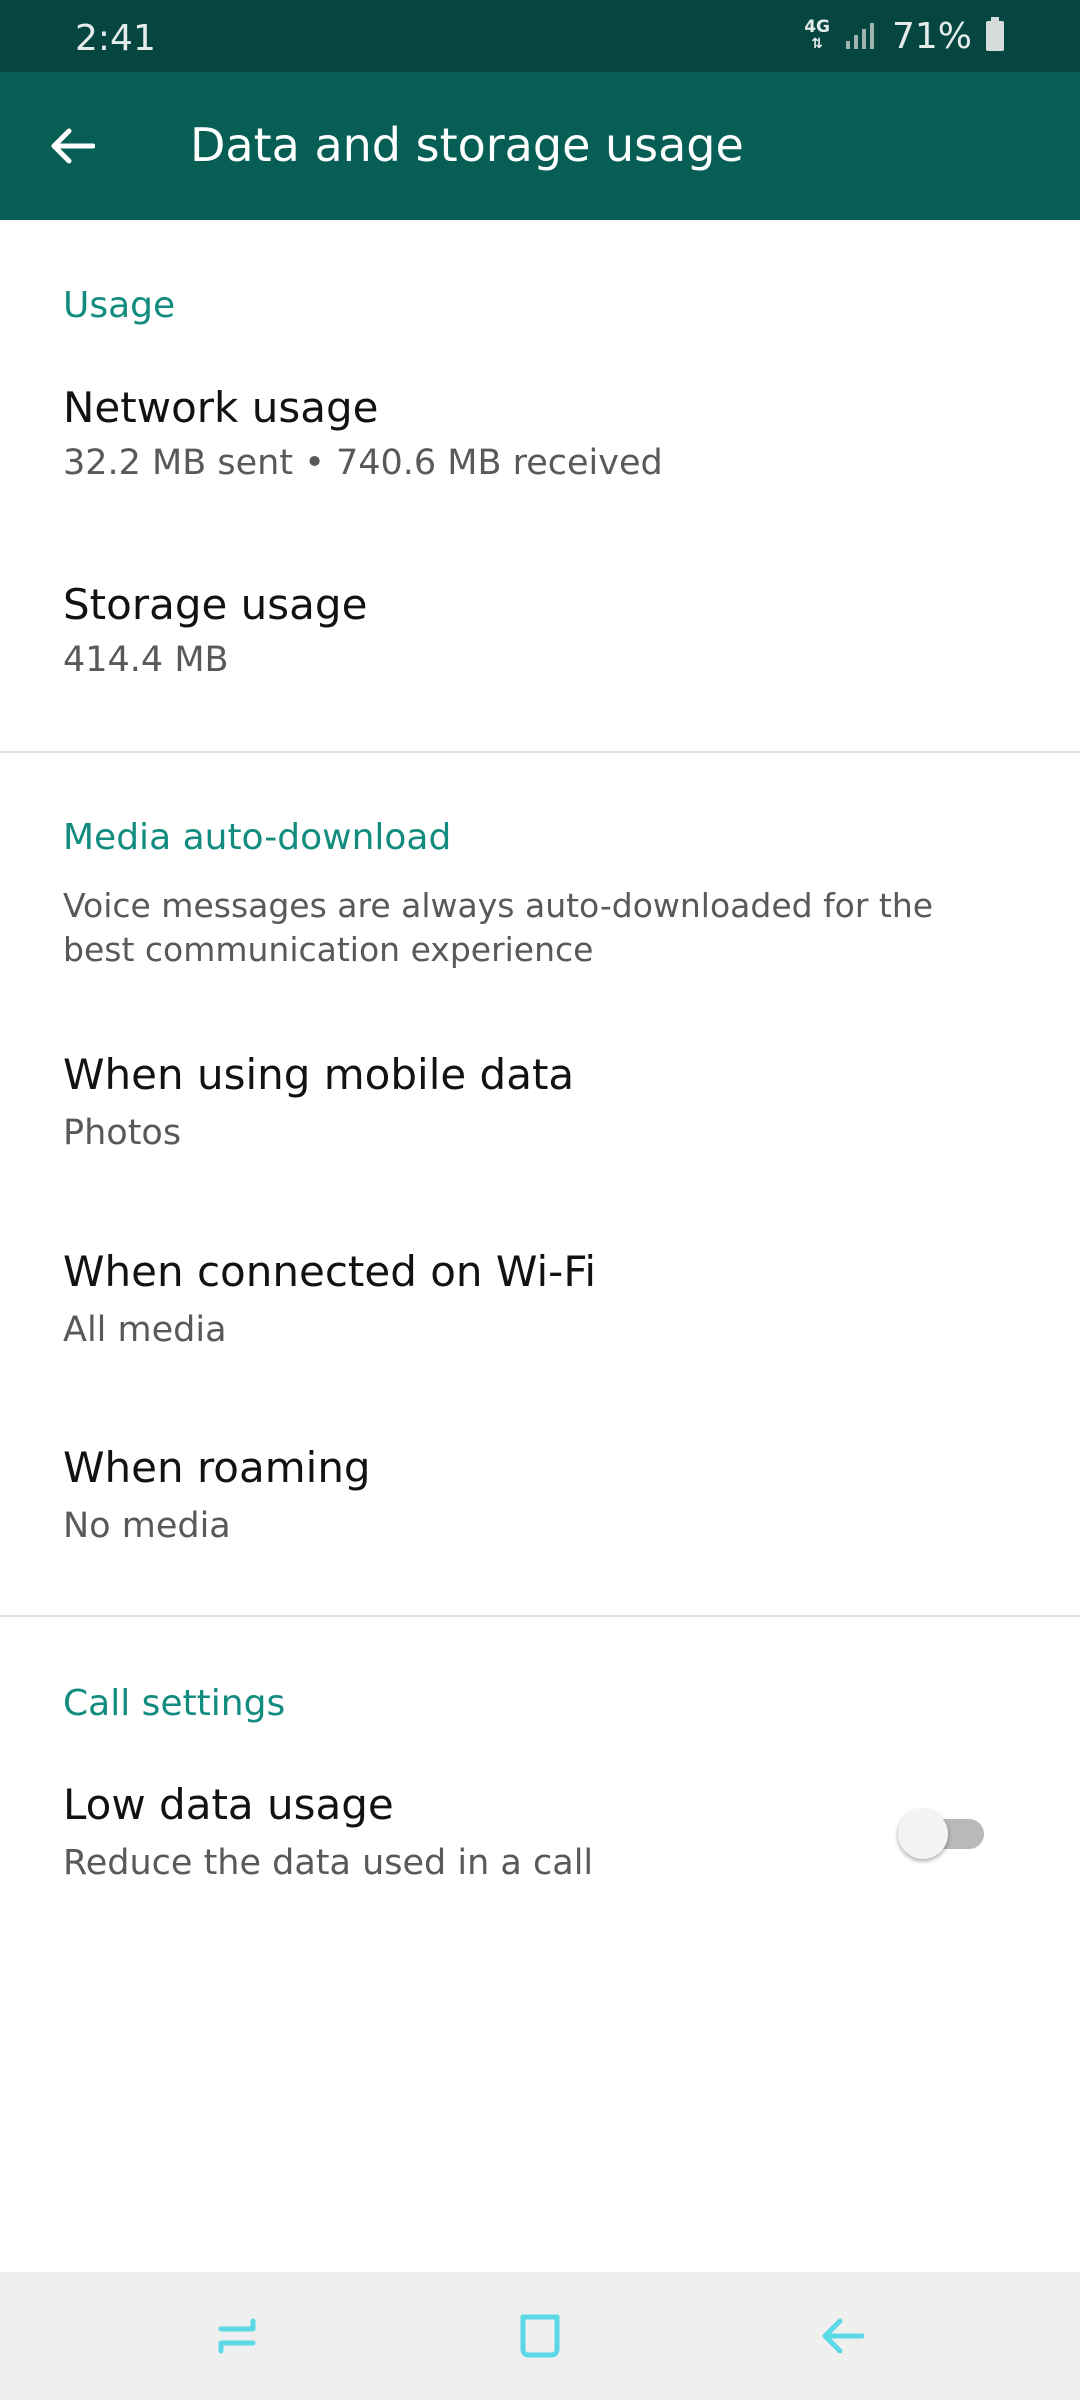 The width and height of the screenshot is (1080, 2400). Describe the element at coordinates (119, 305) in the screenshot. I see `section-header-usage: Usage` at that location.